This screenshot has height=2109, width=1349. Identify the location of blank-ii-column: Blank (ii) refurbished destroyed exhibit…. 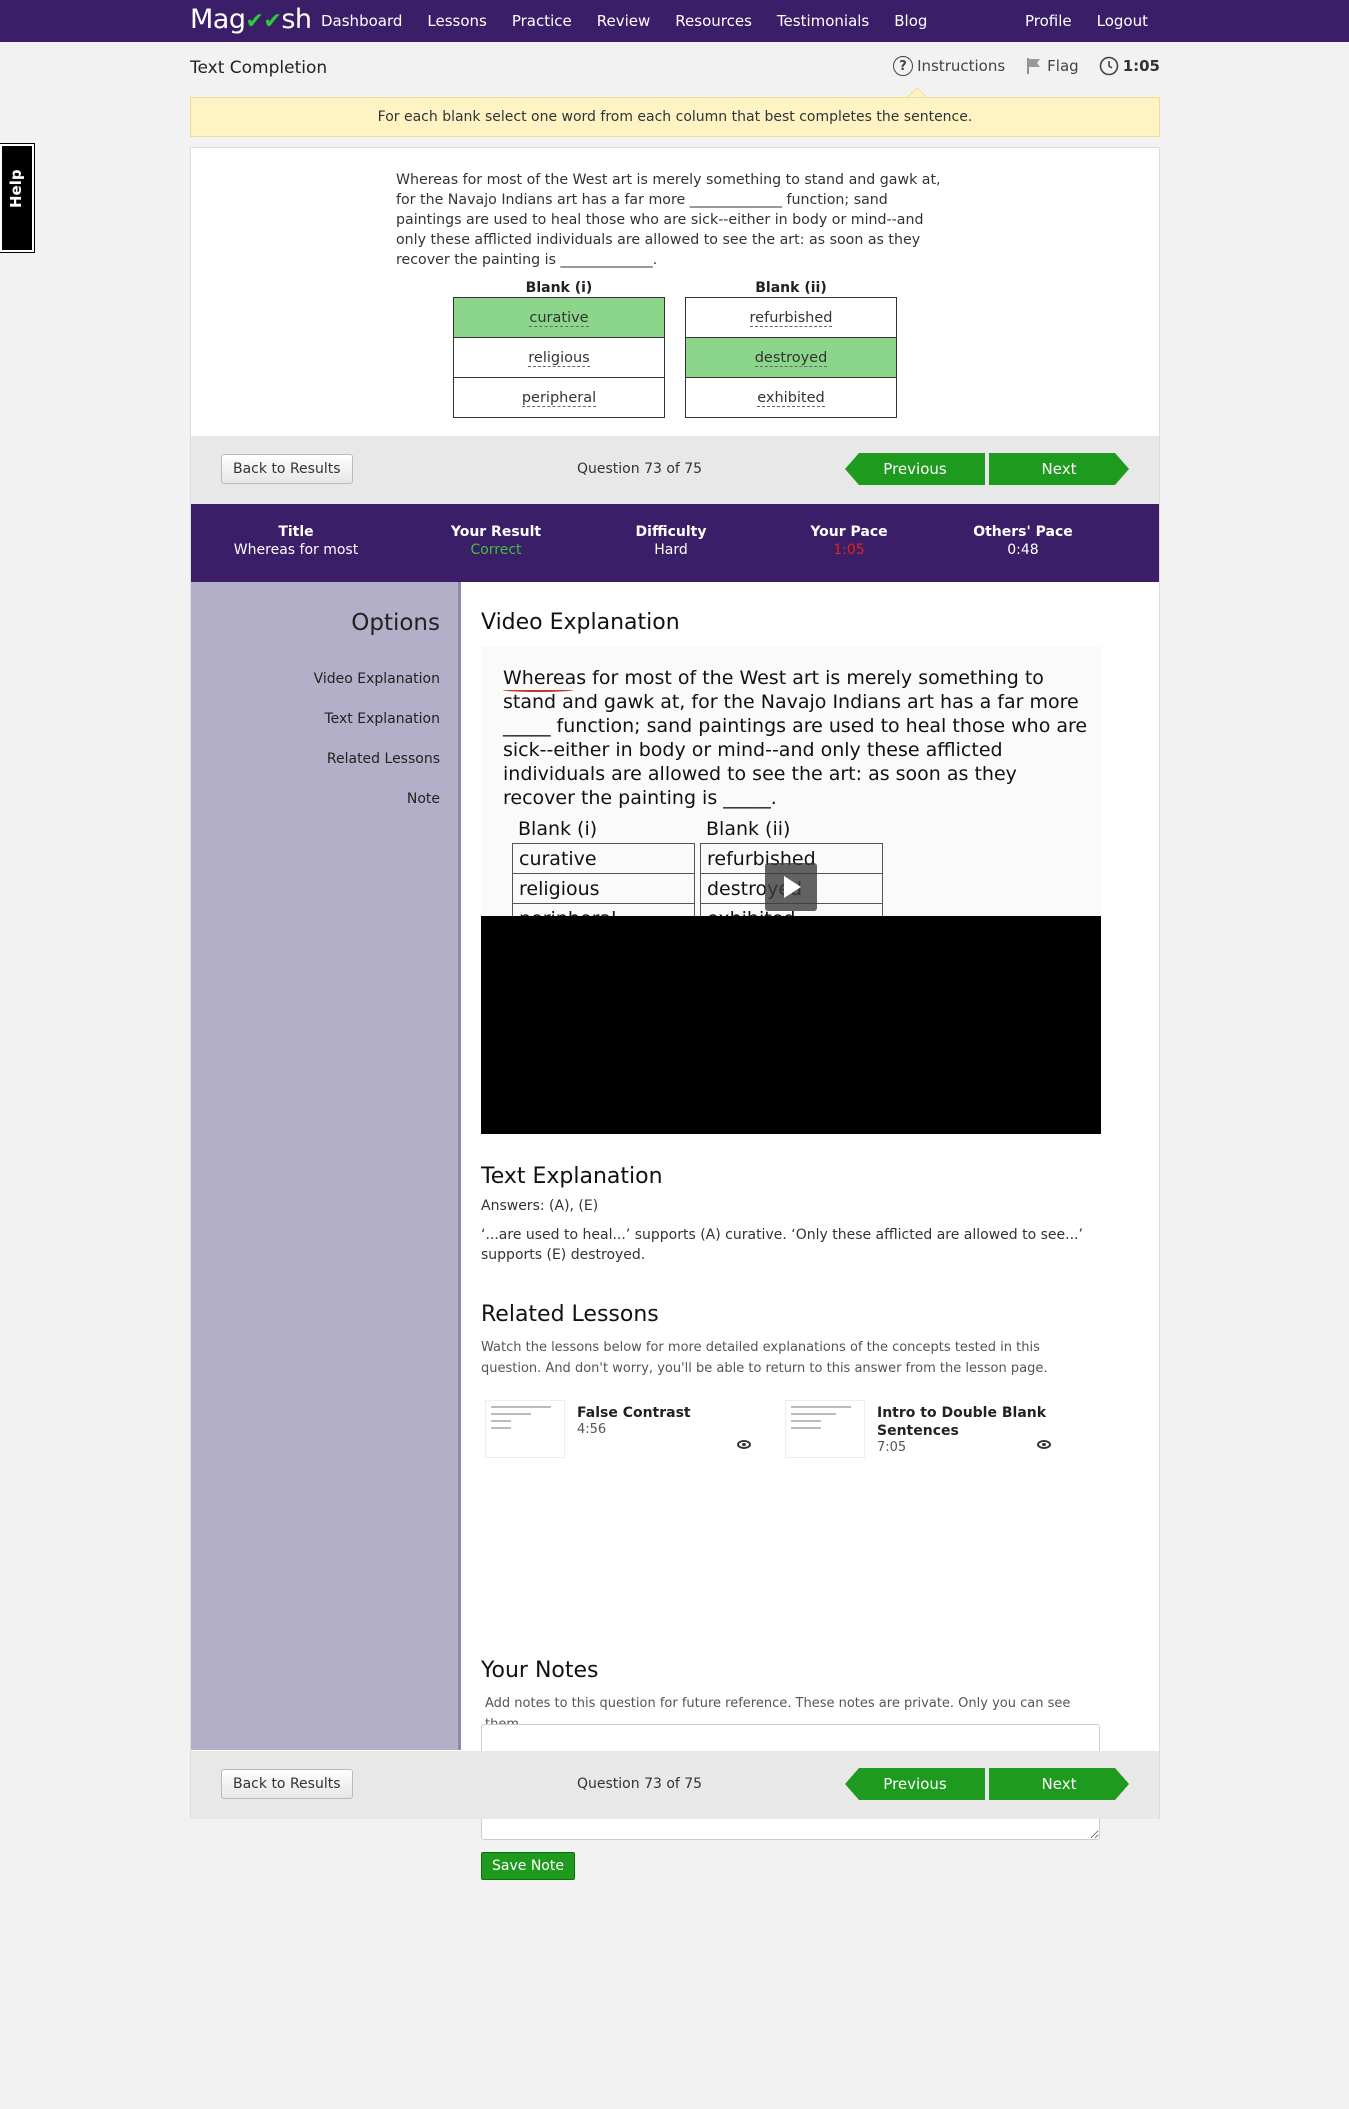
(791, 349).